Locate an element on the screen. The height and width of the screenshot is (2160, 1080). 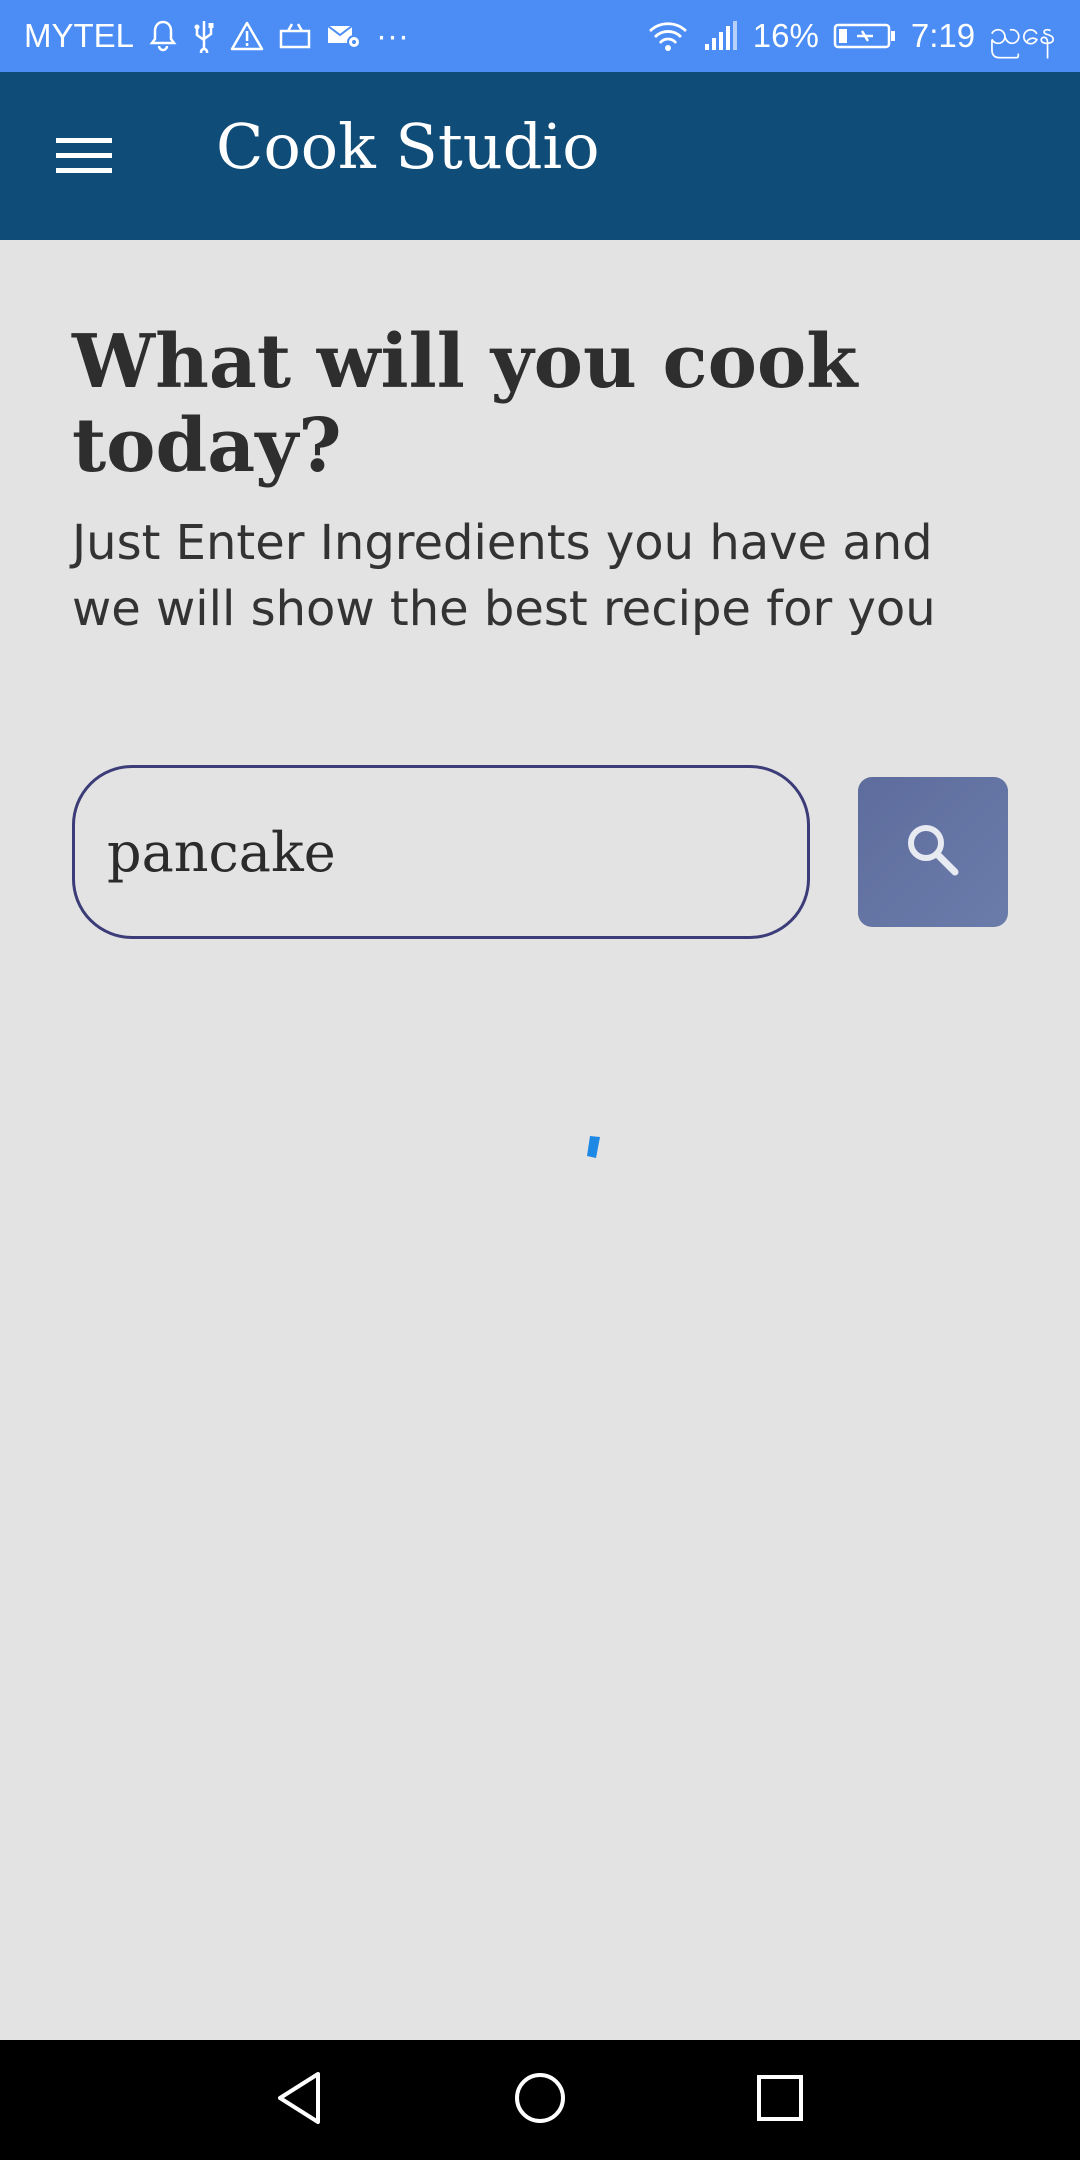
carrier-name: MYTEL is located at coordinates (79, 35).